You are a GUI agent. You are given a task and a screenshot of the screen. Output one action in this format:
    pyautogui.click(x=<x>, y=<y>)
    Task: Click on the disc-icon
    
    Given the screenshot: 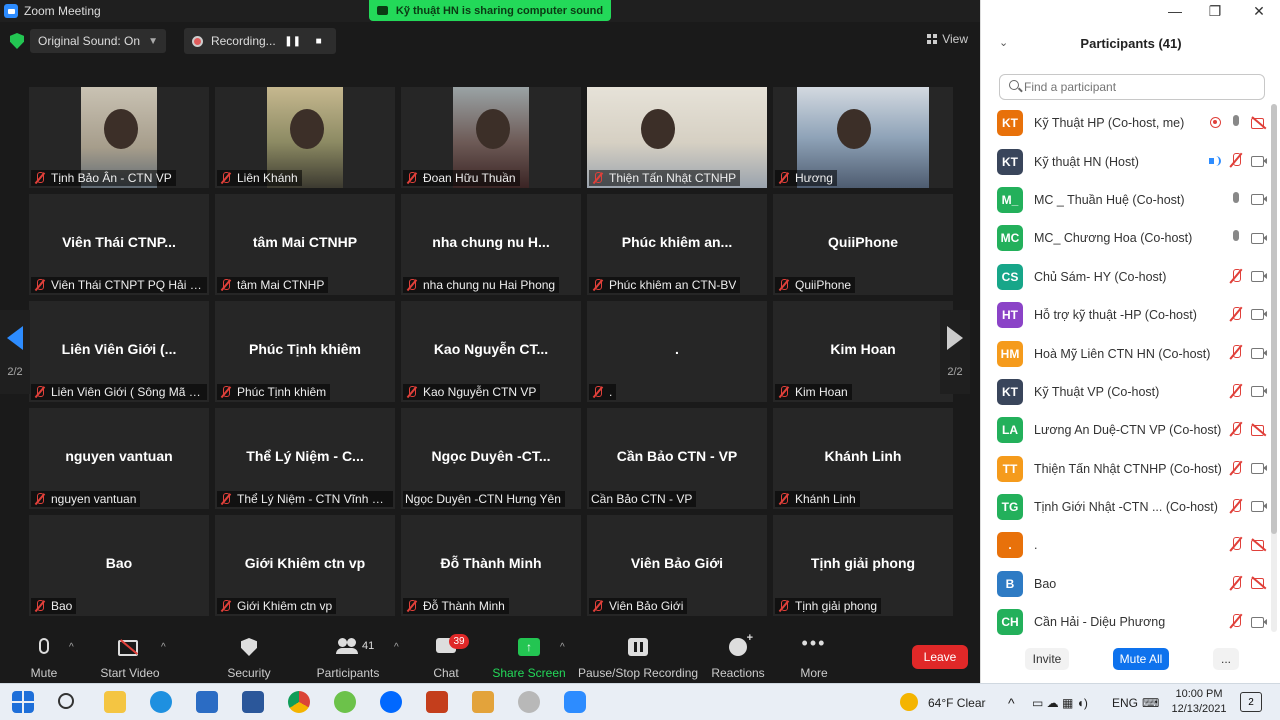 What is the action you would take?
    pyautogui.click(x=529, y=702)
    